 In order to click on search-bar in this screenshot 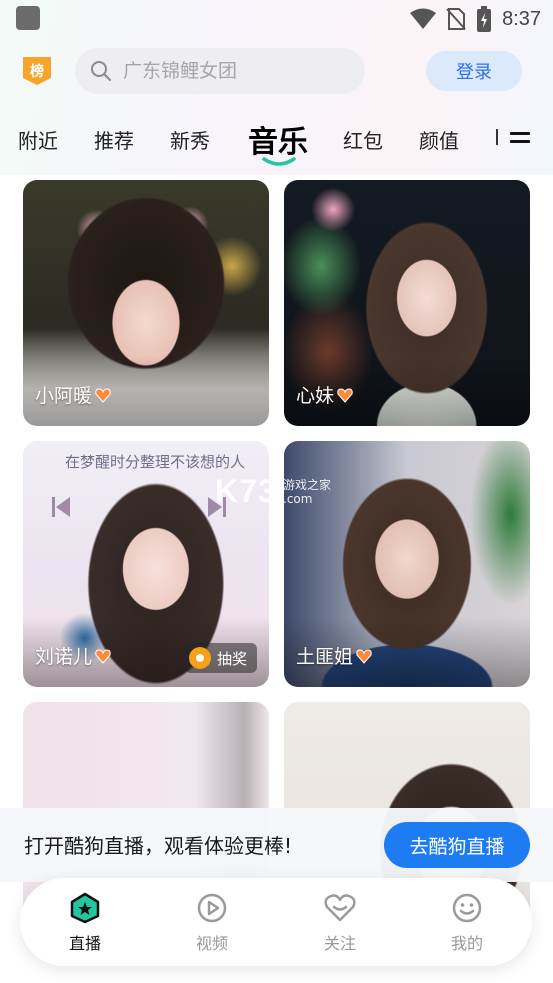, I will do `click(220, 71)`.